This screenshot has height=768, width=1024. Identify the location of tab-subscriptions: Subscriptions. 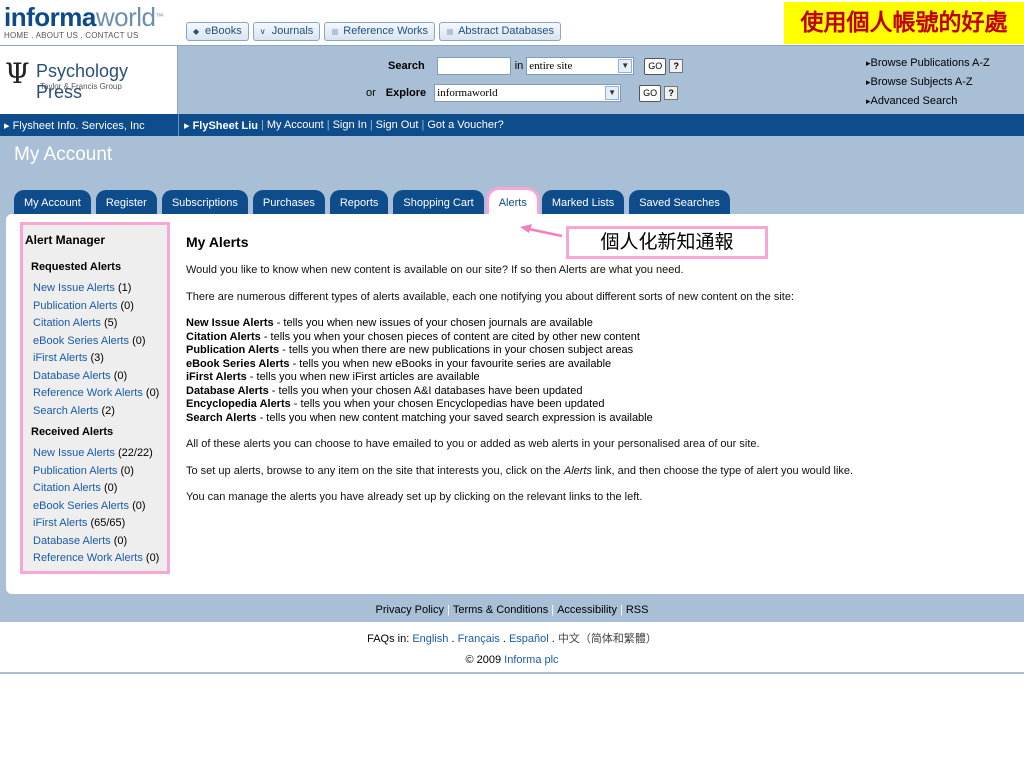
(204, 202).